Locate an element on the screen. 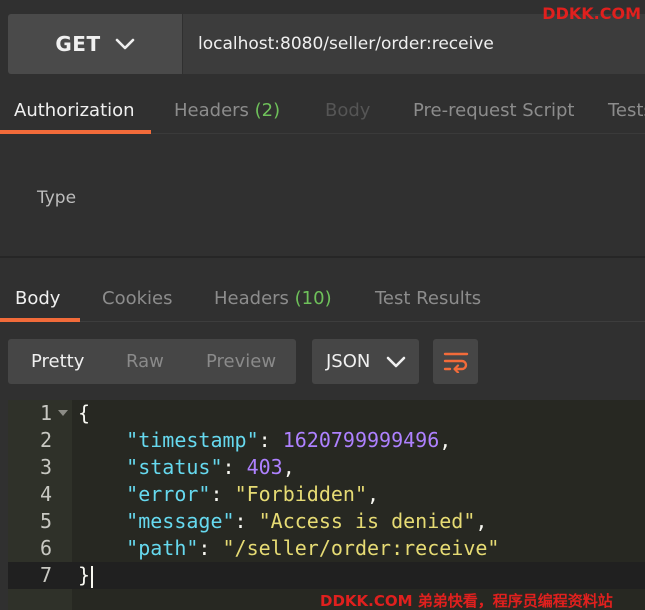 Image resolution: width=645 pixels, height=610 pixels. code-line: 4 "error": "Forbidden", is located at coordinates (326, 494).